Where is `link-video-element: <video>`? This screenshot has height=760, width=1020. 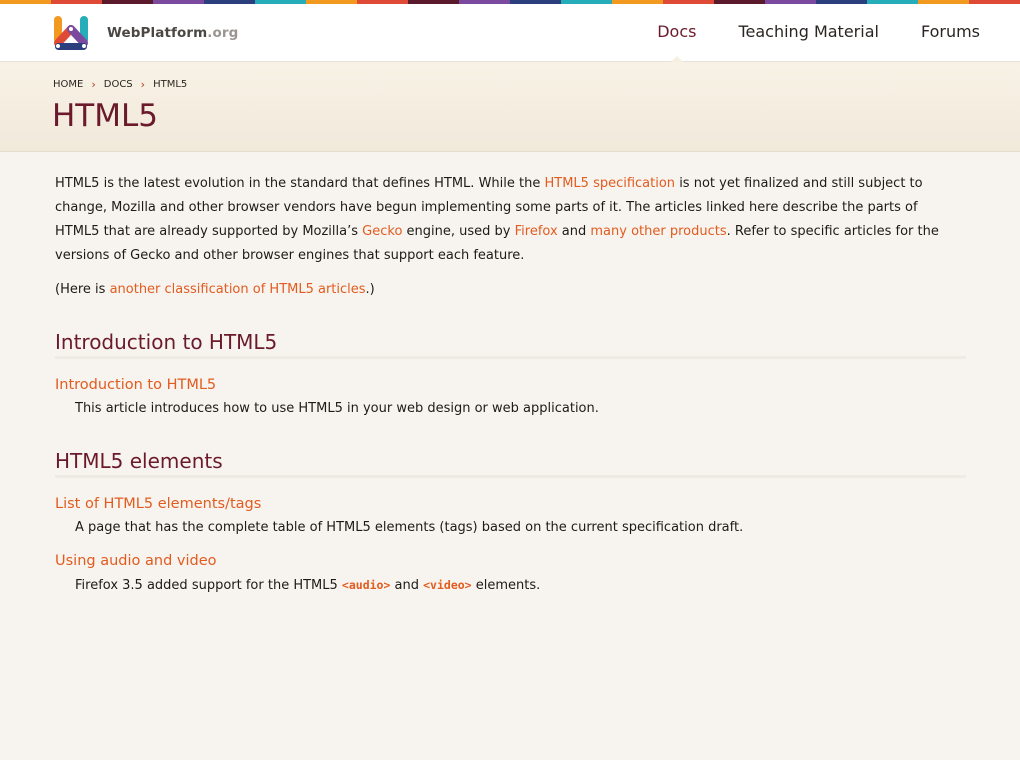 link-video-element: <video> is located at coordinates (447, 585).